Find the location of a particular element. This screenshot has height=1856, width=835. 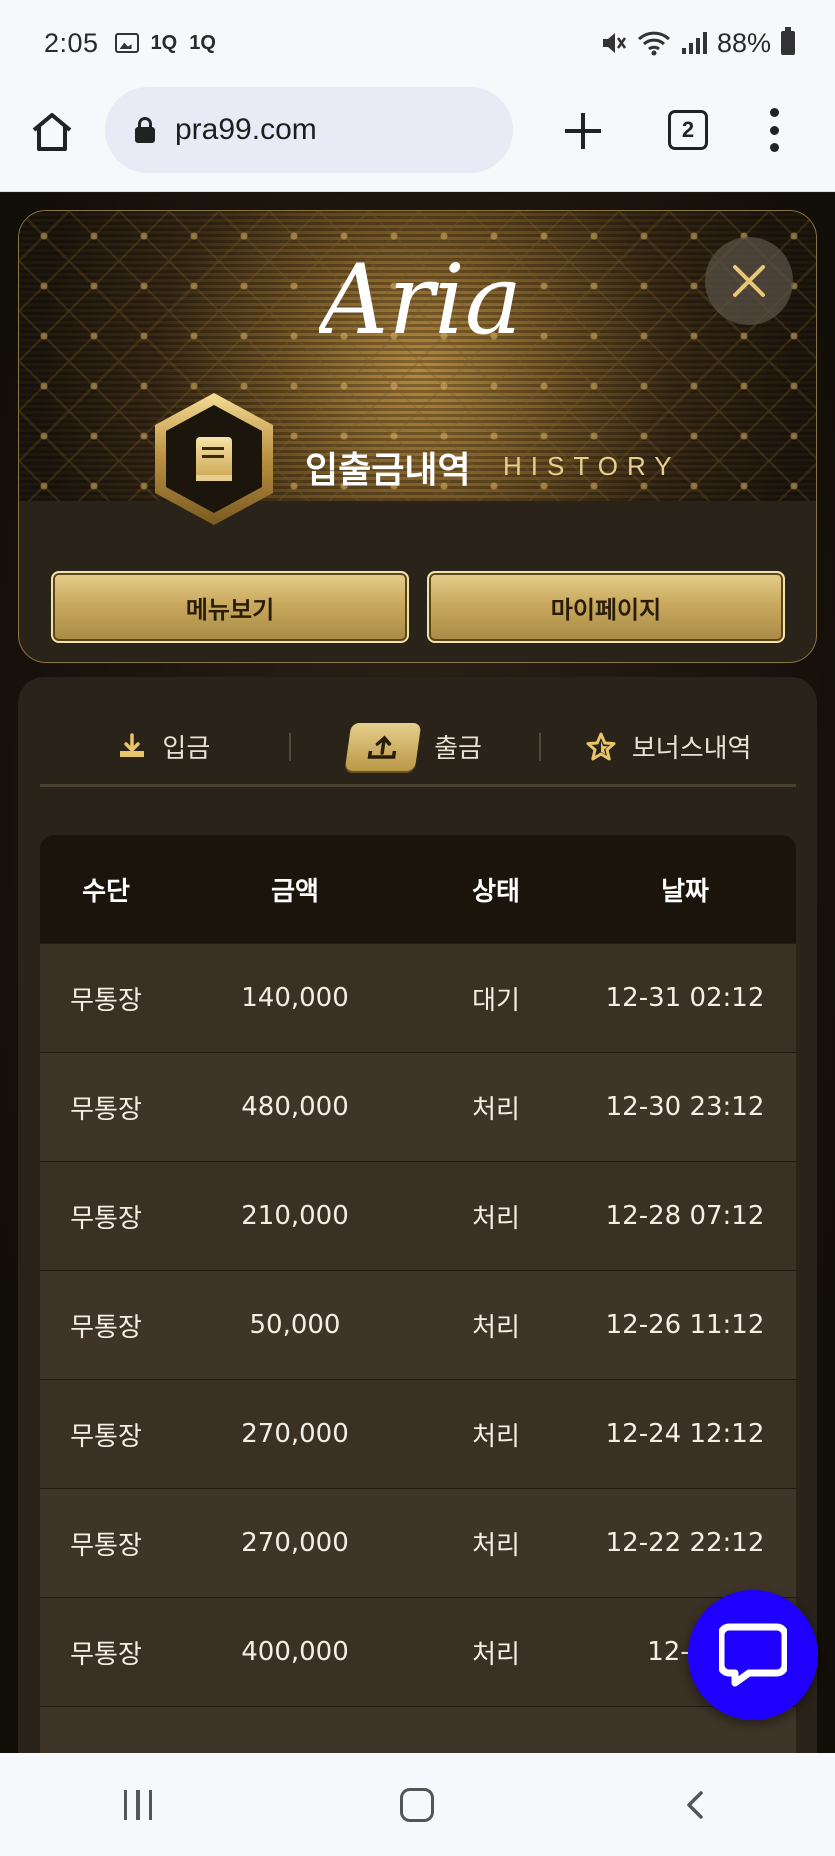

tab-switcher-button: 2 is located at coordinates (688, 130).